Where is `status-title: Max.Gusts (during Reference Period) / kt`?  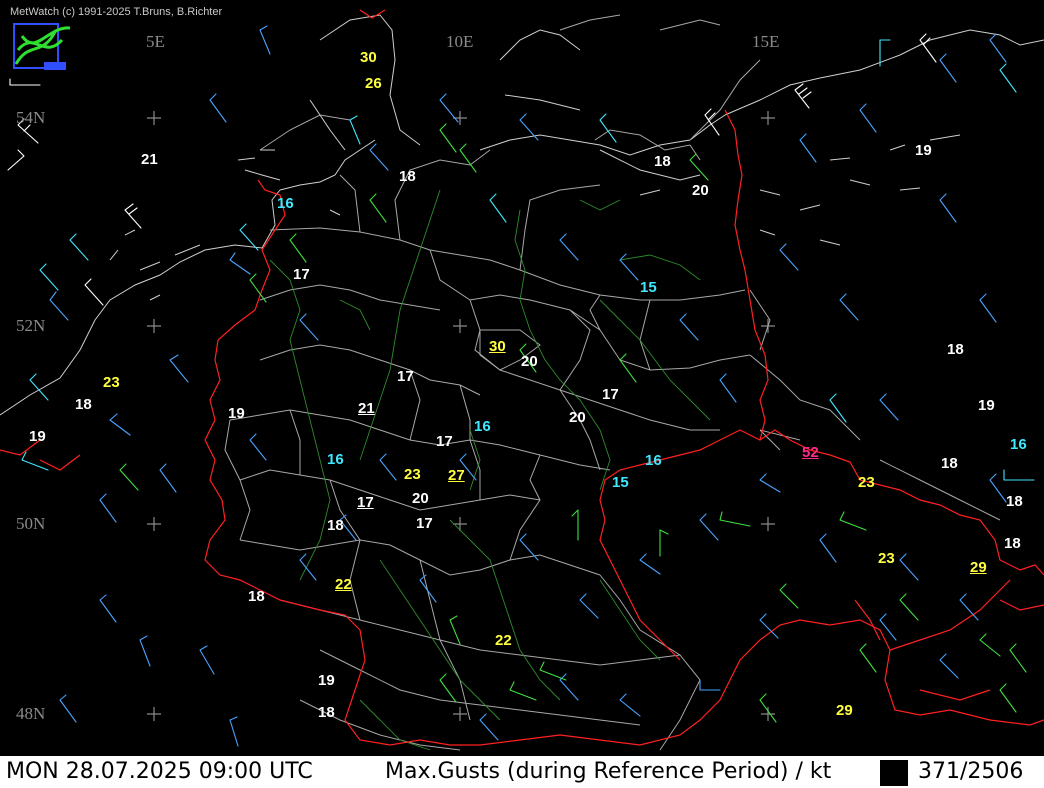 status-title: Max.Gusts (during Reference Period) / kt is located at coordinates (608, 771).